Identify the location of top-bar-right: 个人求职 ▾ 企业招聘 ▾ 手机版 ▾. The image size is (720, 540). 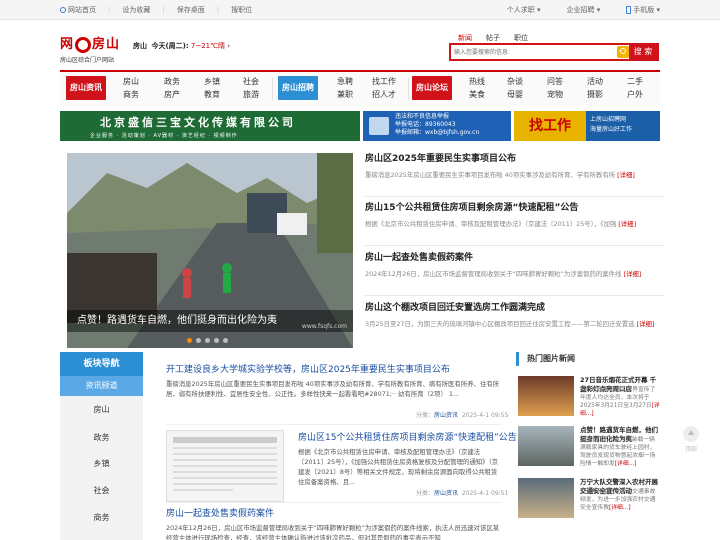
(583, 10).